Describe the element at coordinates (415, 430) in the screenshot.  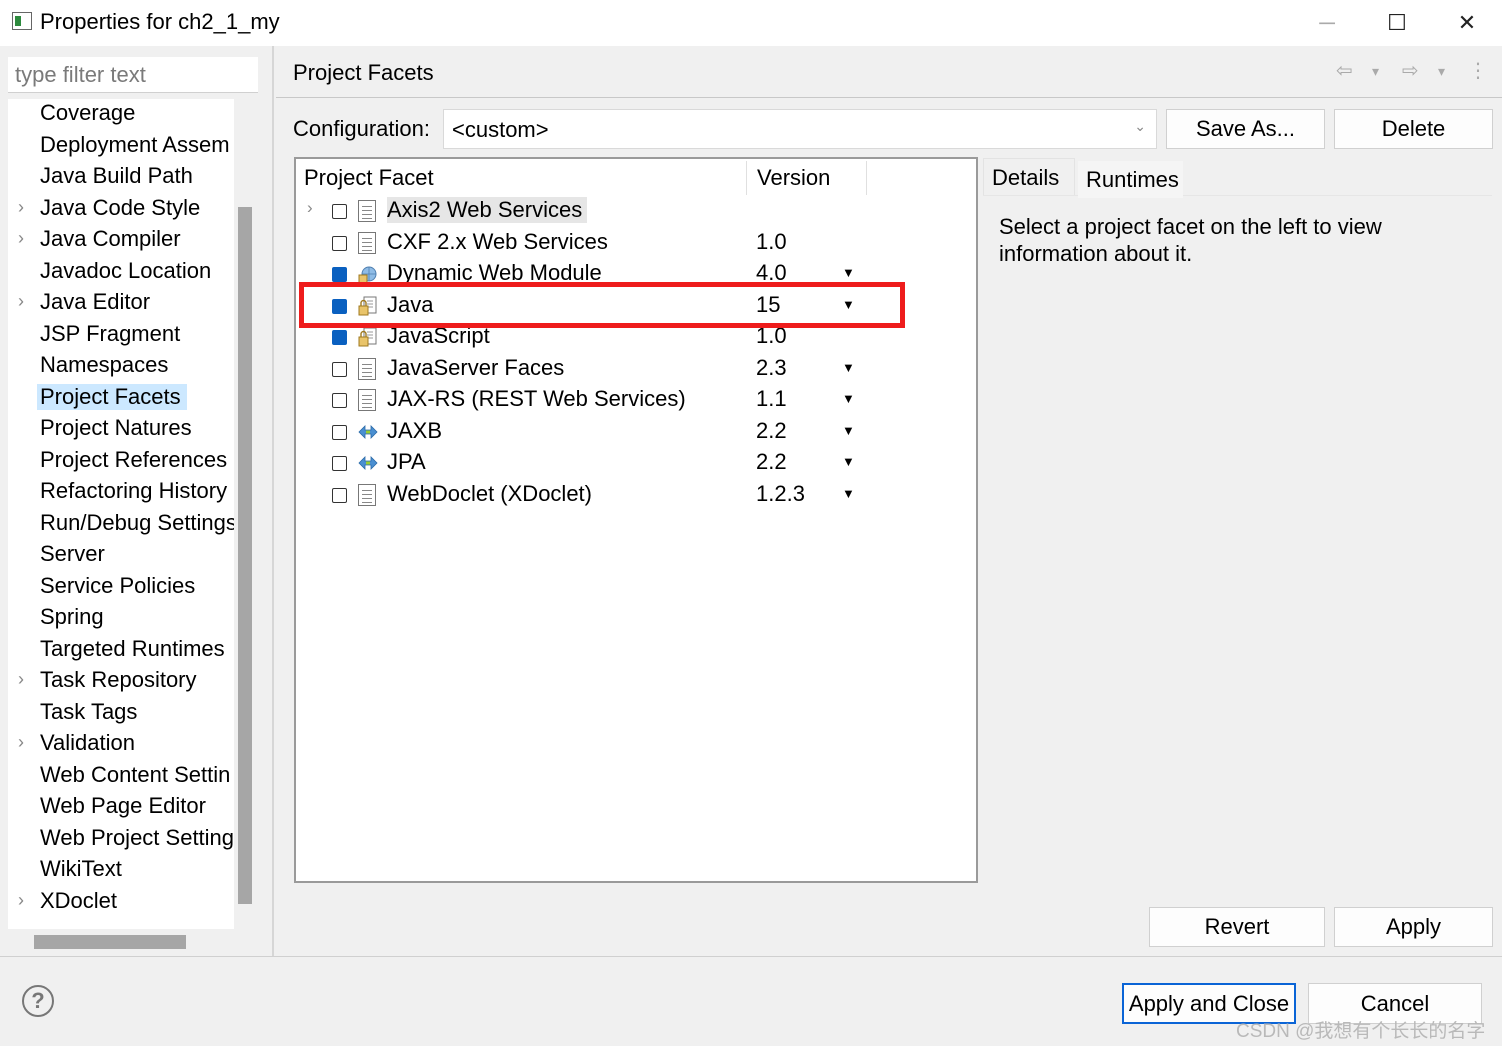
I see `facet-name: JAXB` at that location.